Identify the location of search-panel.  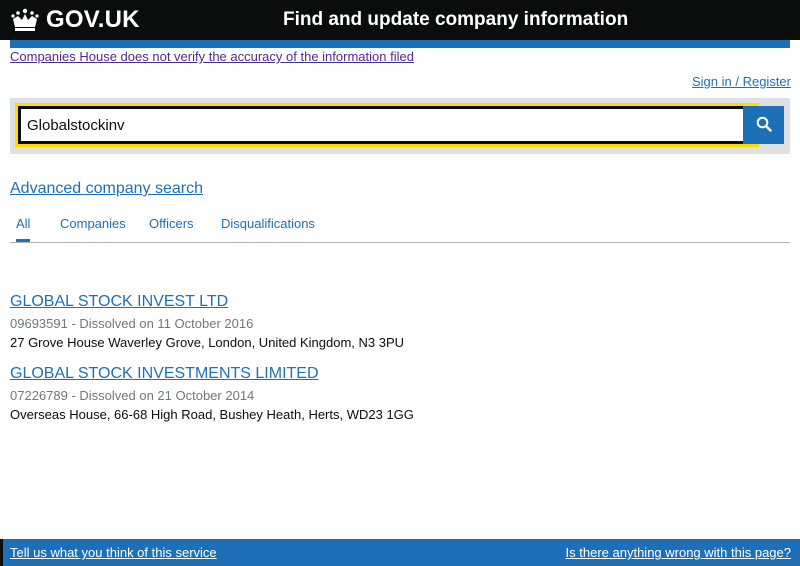
(400, 126).